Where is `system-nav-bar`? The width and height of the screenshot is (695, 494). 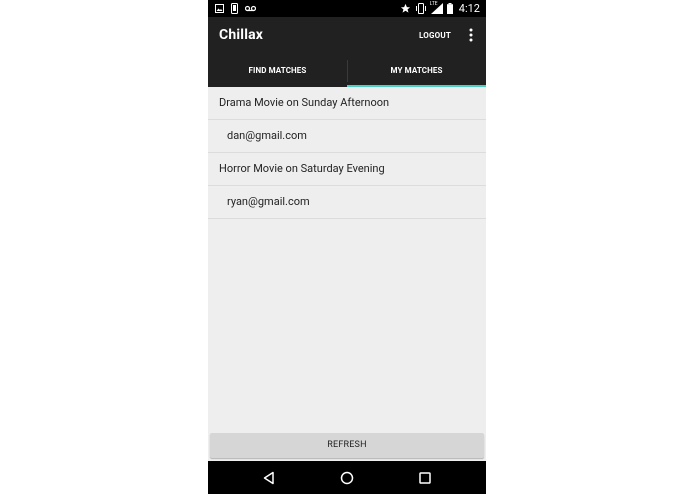 system-nav-bar is located at coordinates (347, 477).